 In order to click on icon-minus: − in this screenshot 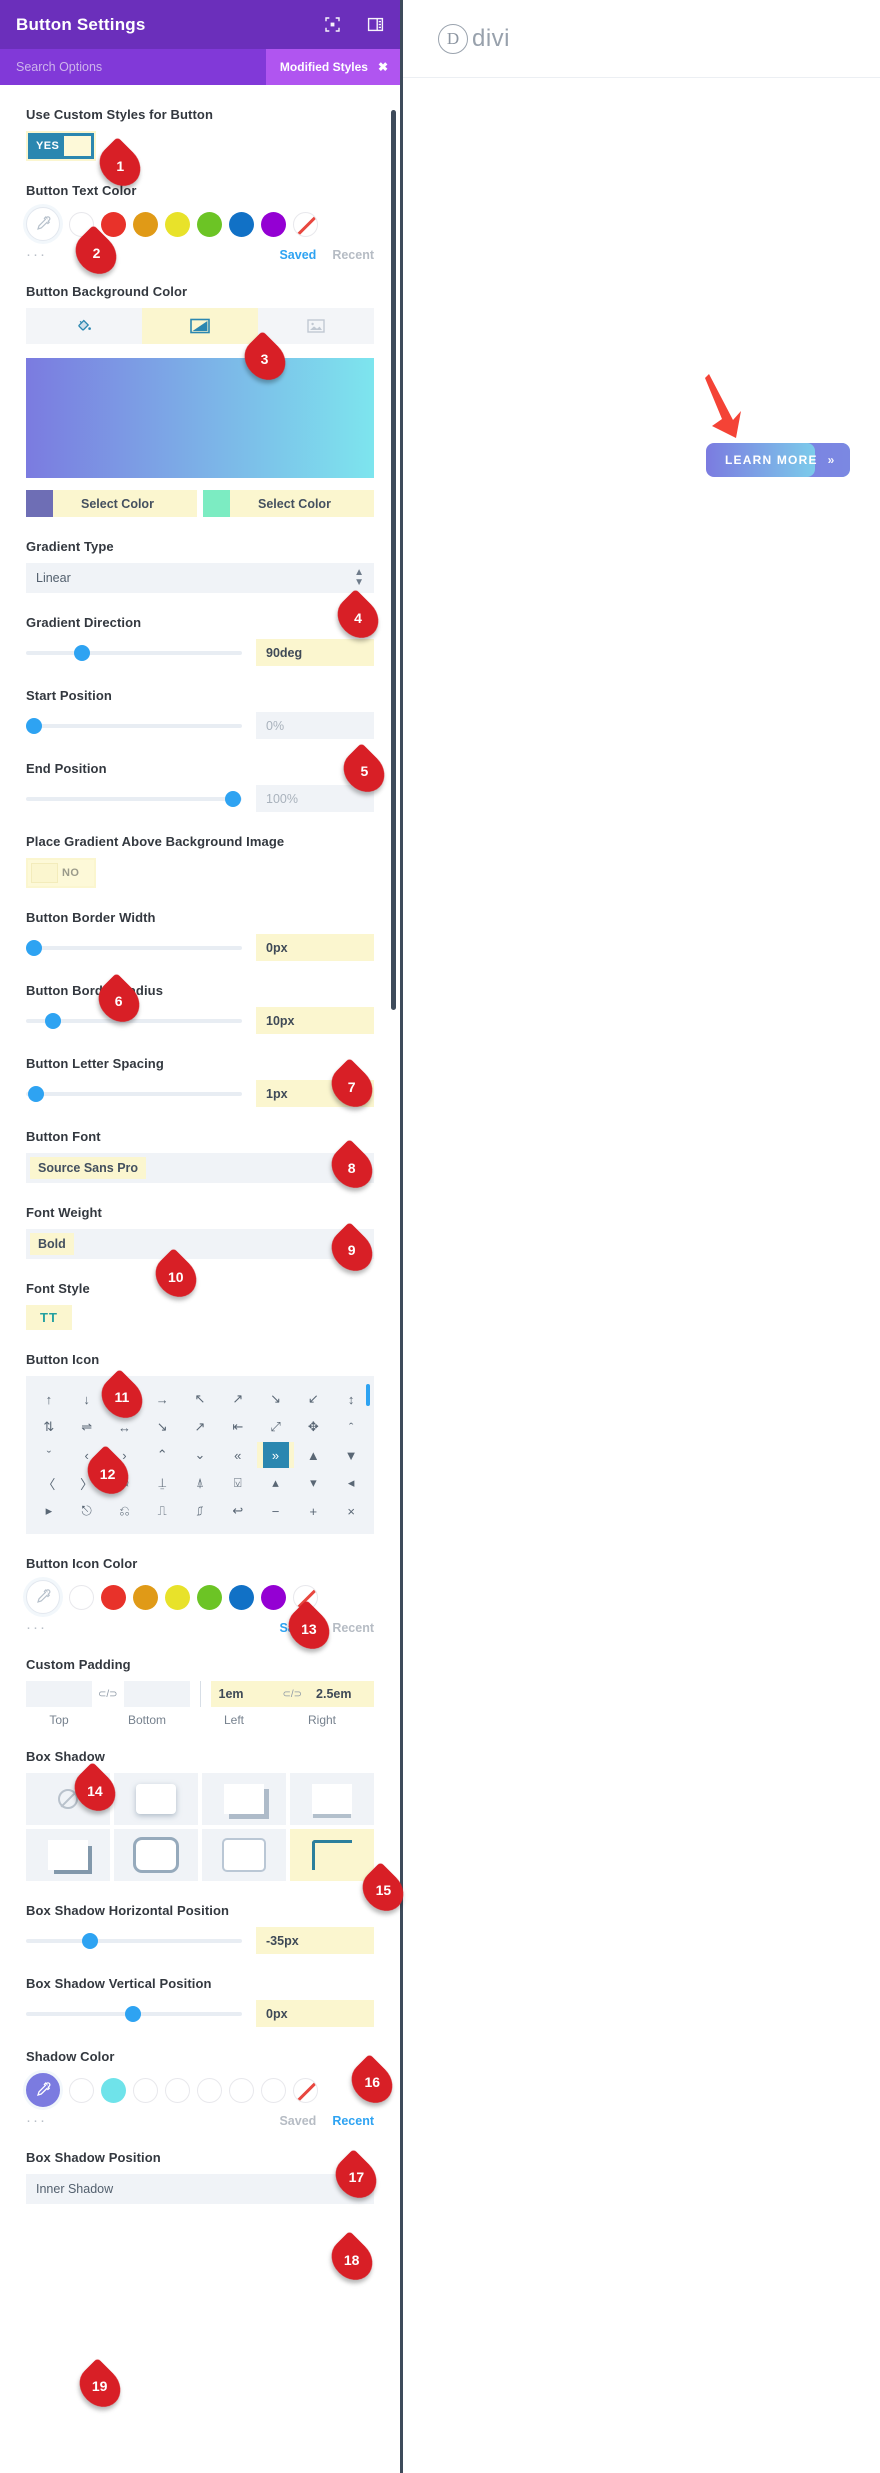, I will do `click(276, 1511)`.